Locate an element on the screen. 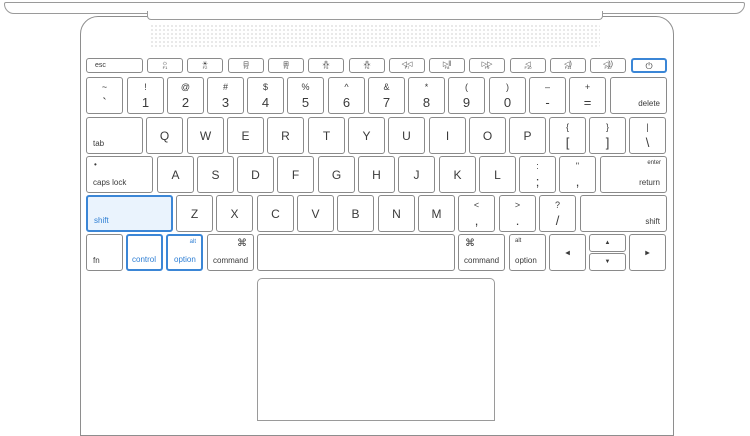 The image size is (750, 436). key-letter: B is located at coordinates (355, 213).